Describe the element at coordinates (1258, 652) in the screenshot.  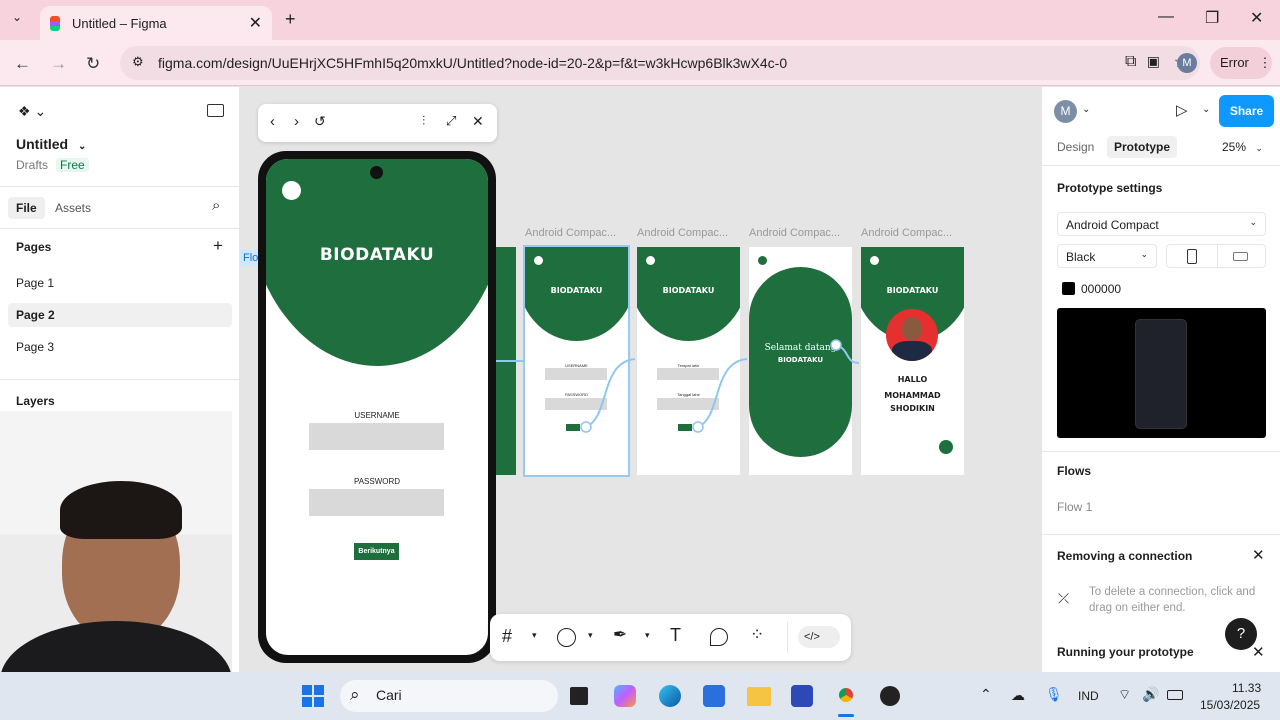
I see `close-running-icon: ✕` at that location.